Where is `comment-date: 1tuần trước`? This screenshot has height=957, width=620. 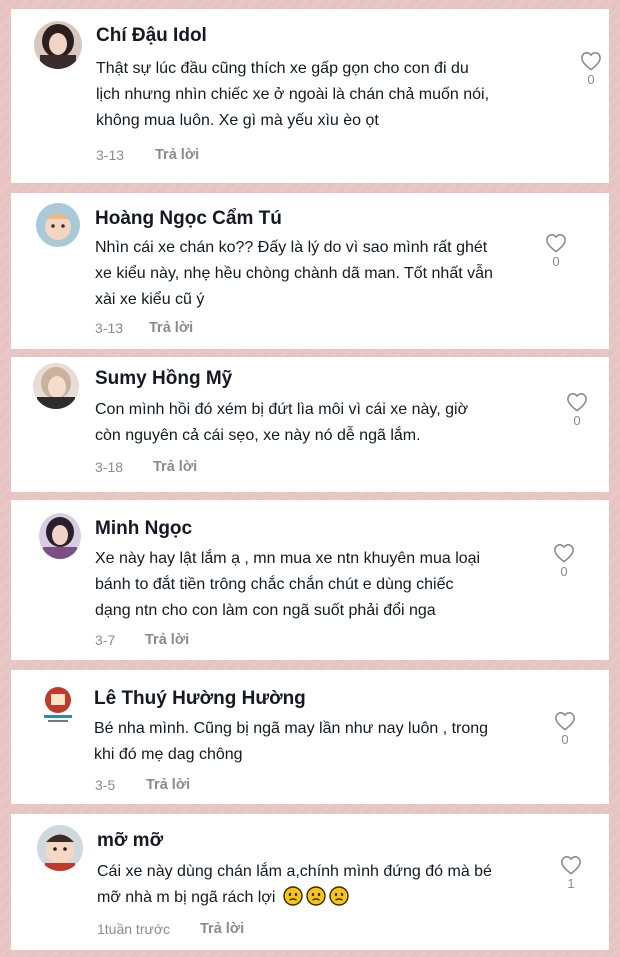 comment-date: 1tuần trước is located at coordinates (134, 929).